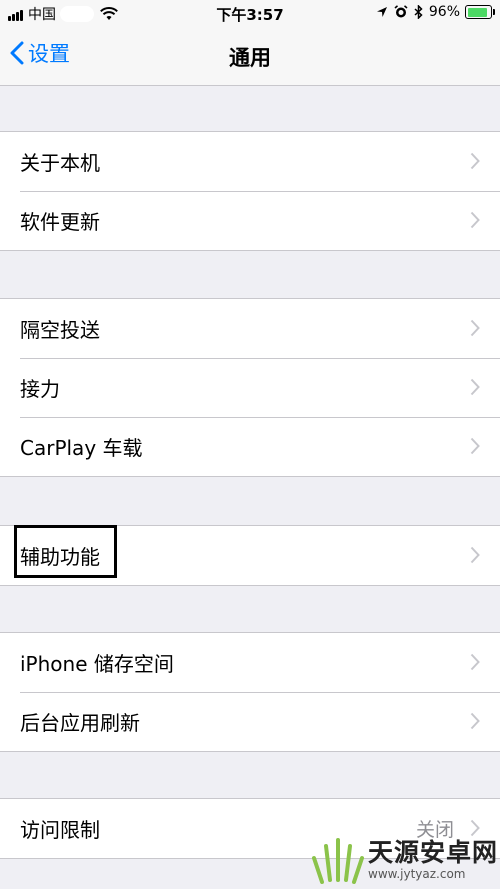 Image resolution: width=500 pixels, height=889 pixels. Describe the element at coordinates (417, 874) in the screenshot. I see `watermark-url: www.jytyaz.com` at that location.